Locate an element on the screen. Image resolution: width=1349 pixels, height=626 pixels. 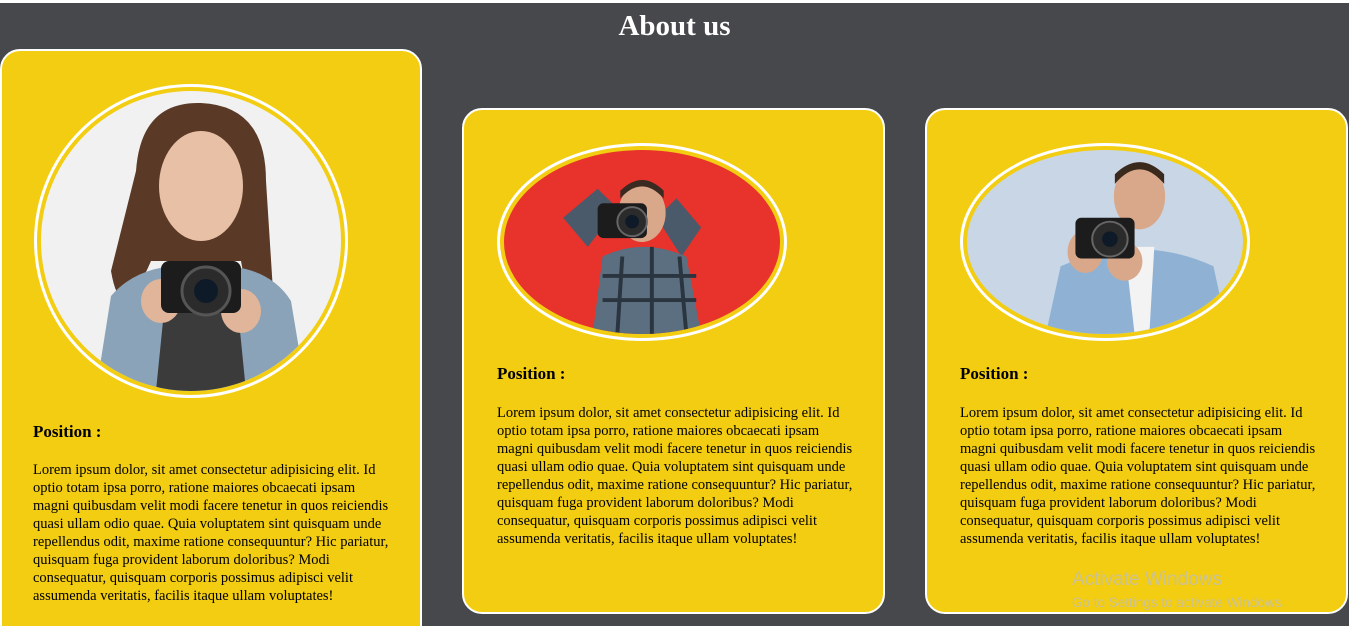
photographer-man-plaid-photo is located at coordinates (642, 242).